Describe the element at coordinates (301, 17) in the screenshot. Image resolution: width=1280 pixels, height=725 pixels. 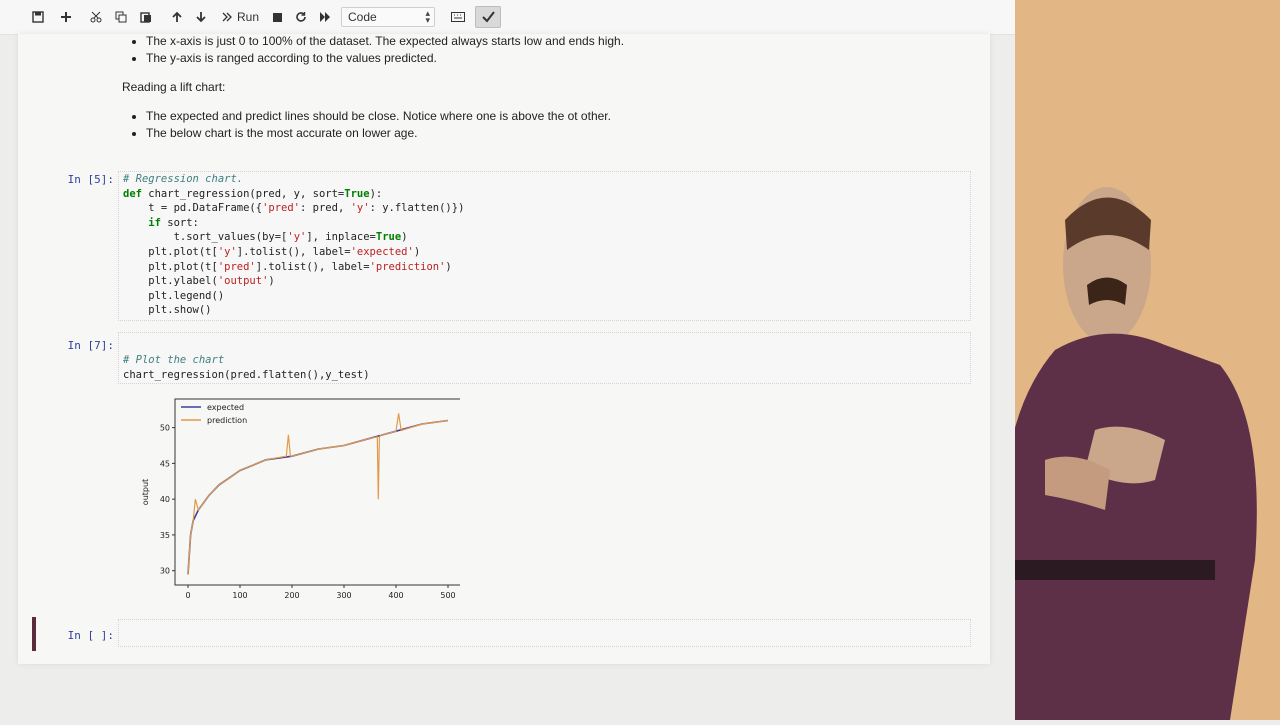
I see `restart-icon` at that location.